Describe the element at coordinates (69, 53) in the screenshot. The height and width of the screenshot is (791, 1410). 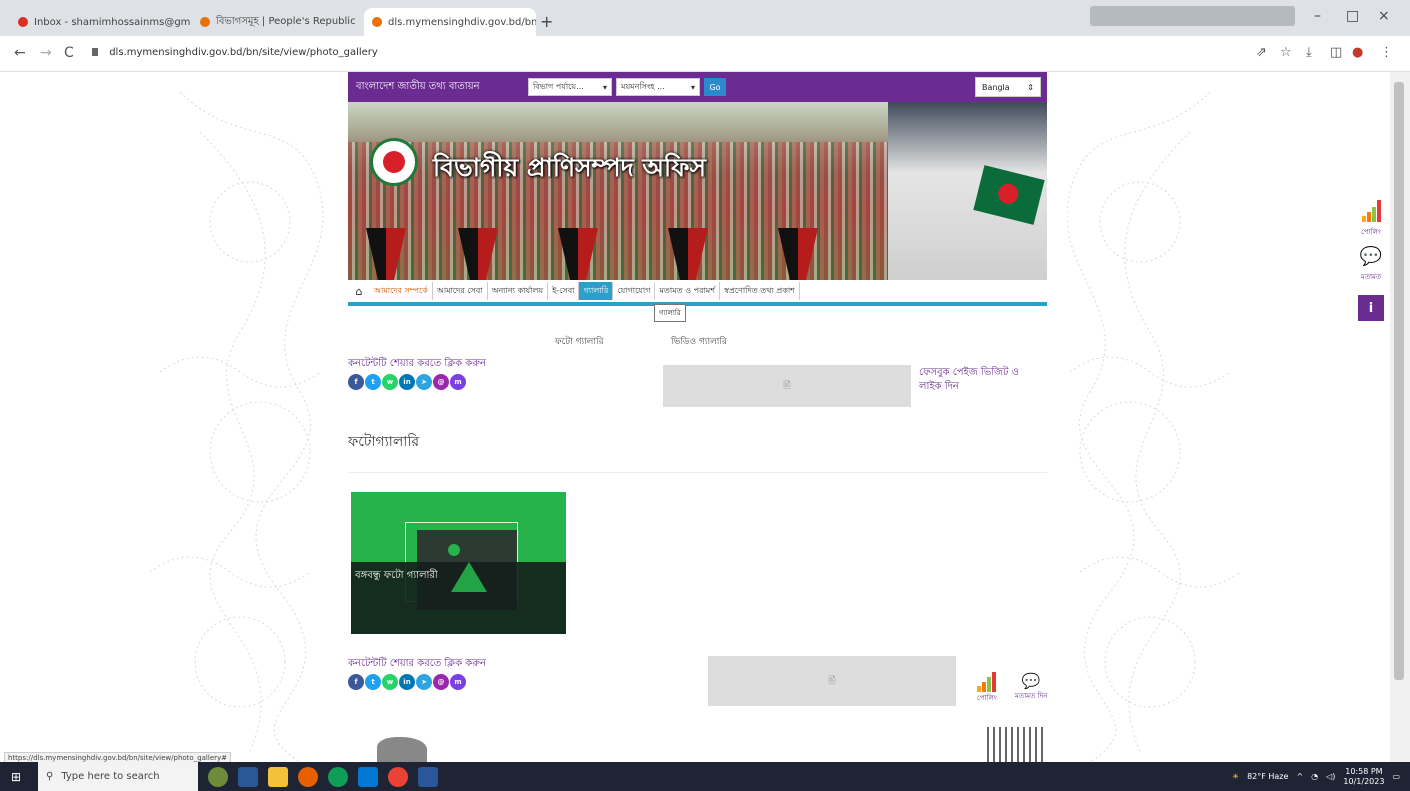
I see `reload-button: C` at that location.